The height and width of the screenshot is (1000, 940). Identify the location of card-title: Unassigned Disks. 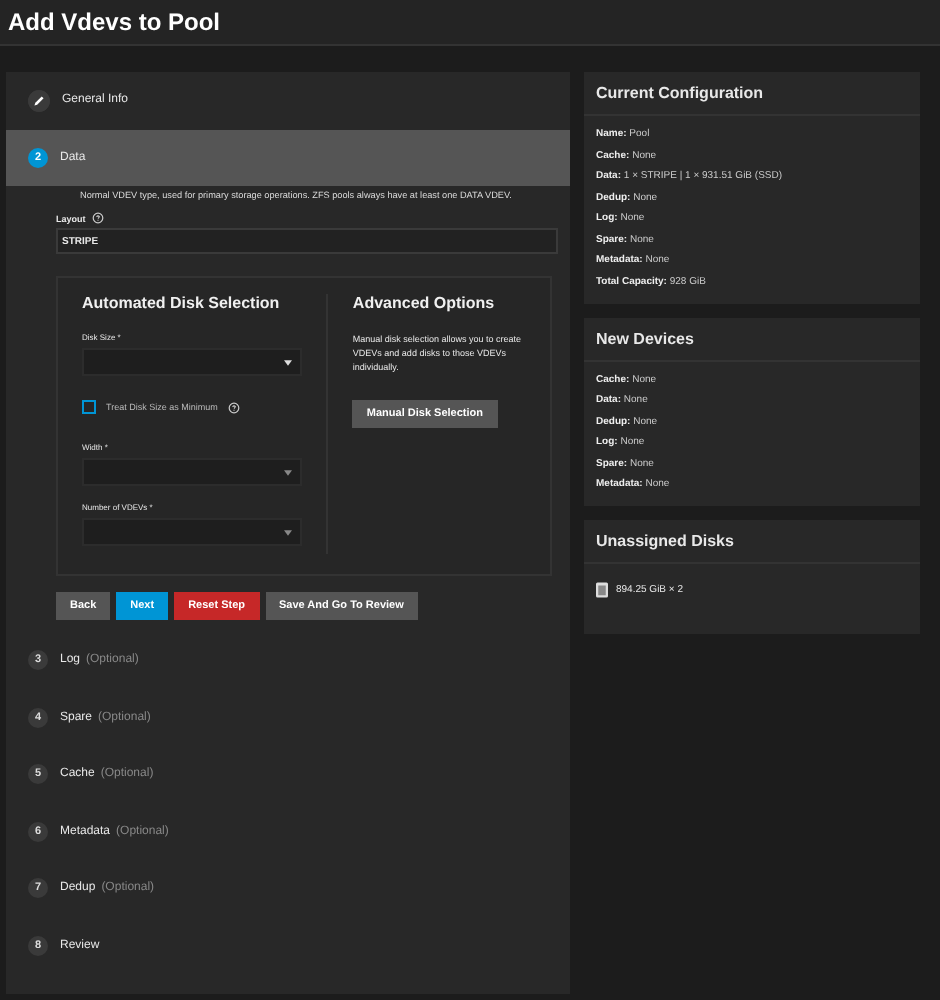
(752, 542).